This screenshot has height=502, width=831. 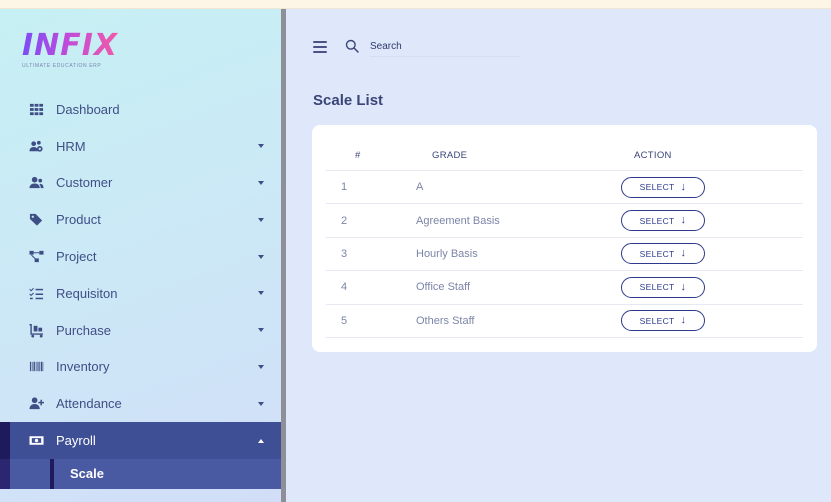 I want to click on row-grade: Hourly Basis, so click(x=447, y=253).